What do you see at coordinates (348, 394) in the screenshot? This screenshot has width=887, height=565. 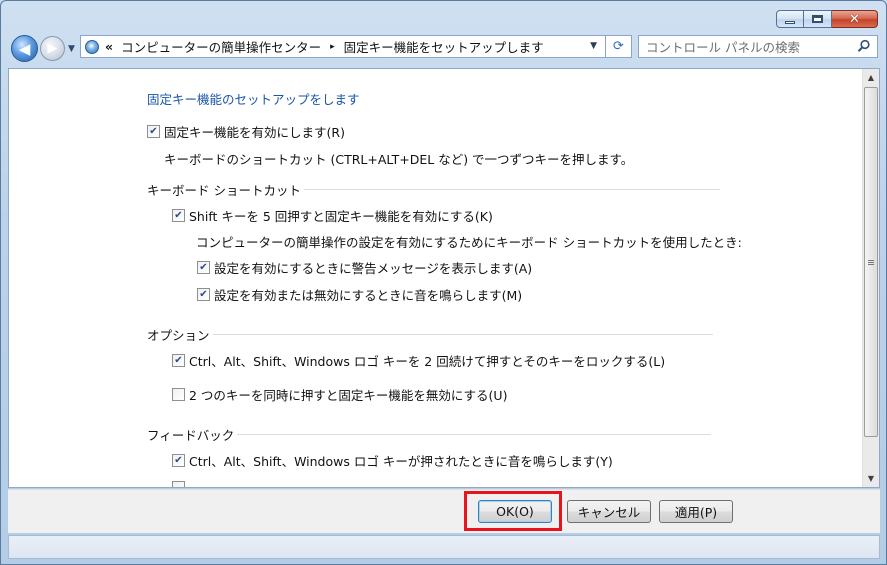 I see `checkbox-label: 2 つのキーを同時に押すと固定キー機能を無効にする(U)` at bounding box center [348, 394].